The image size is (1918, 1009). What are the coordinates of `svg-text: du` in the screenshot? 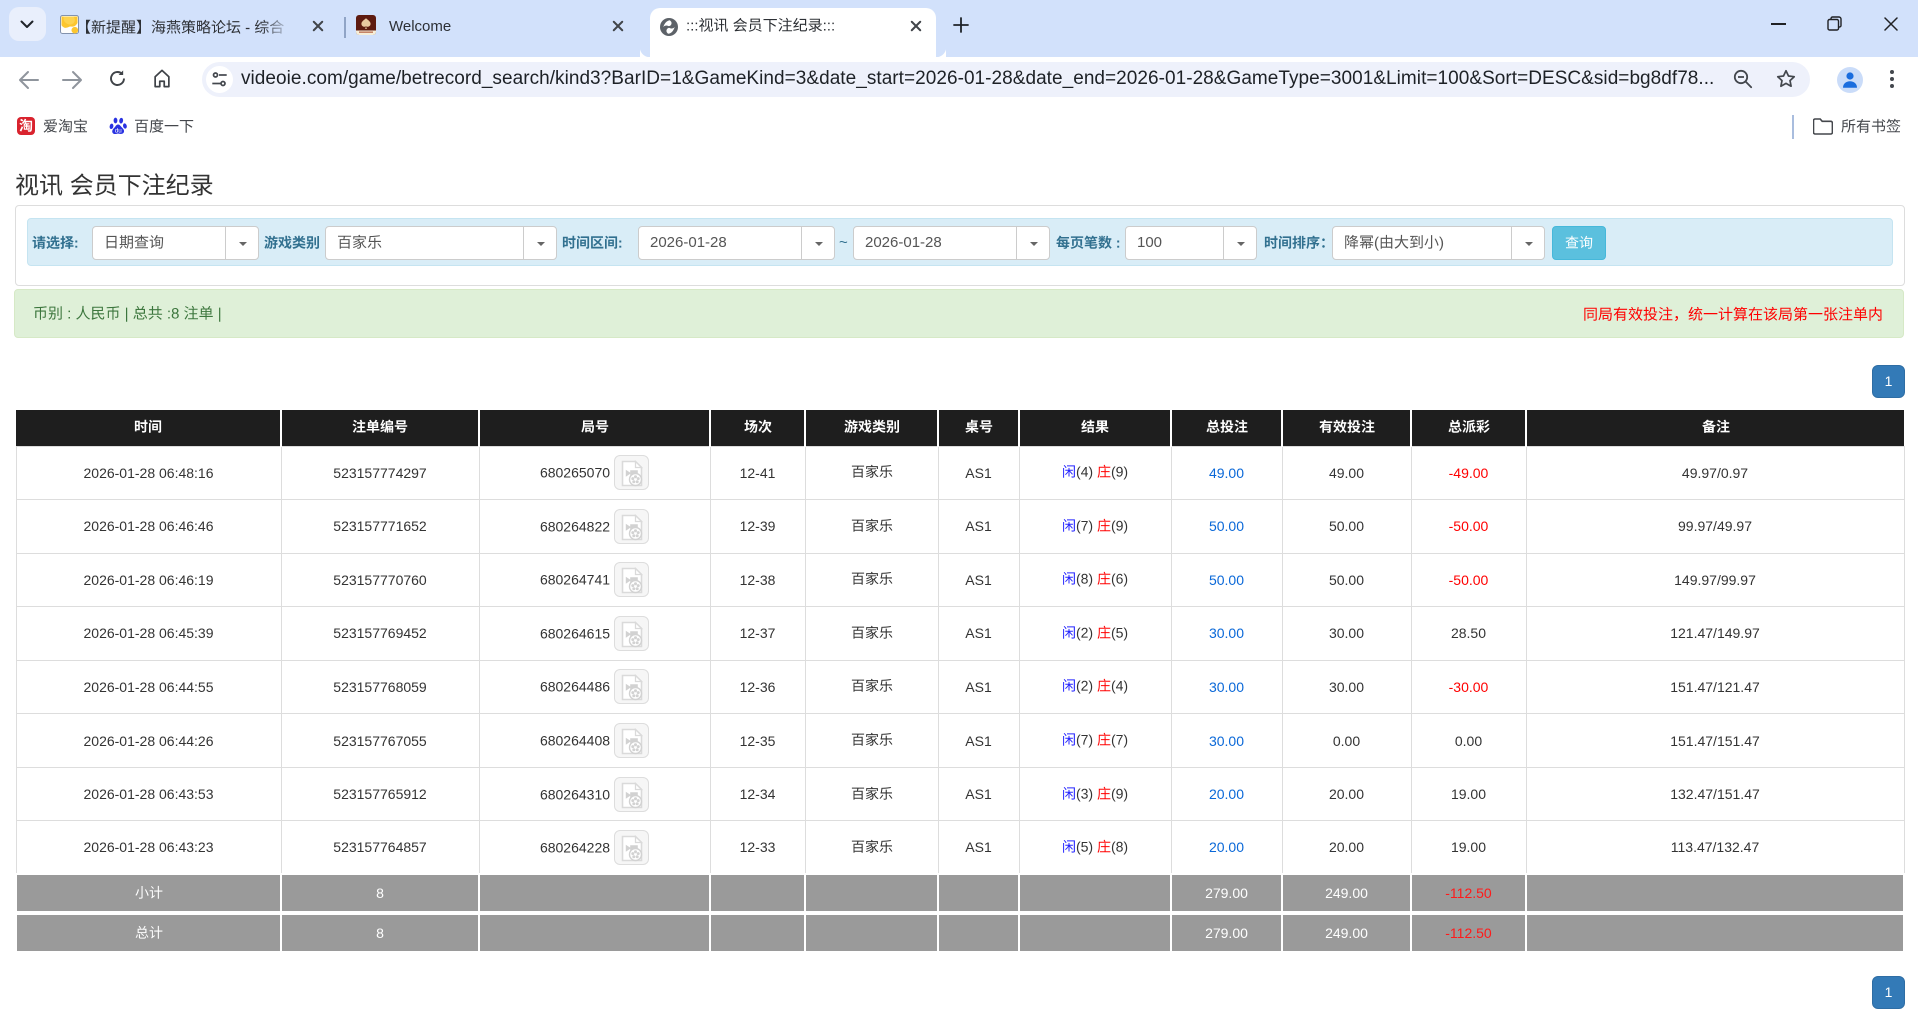 It's located at (118, 130).